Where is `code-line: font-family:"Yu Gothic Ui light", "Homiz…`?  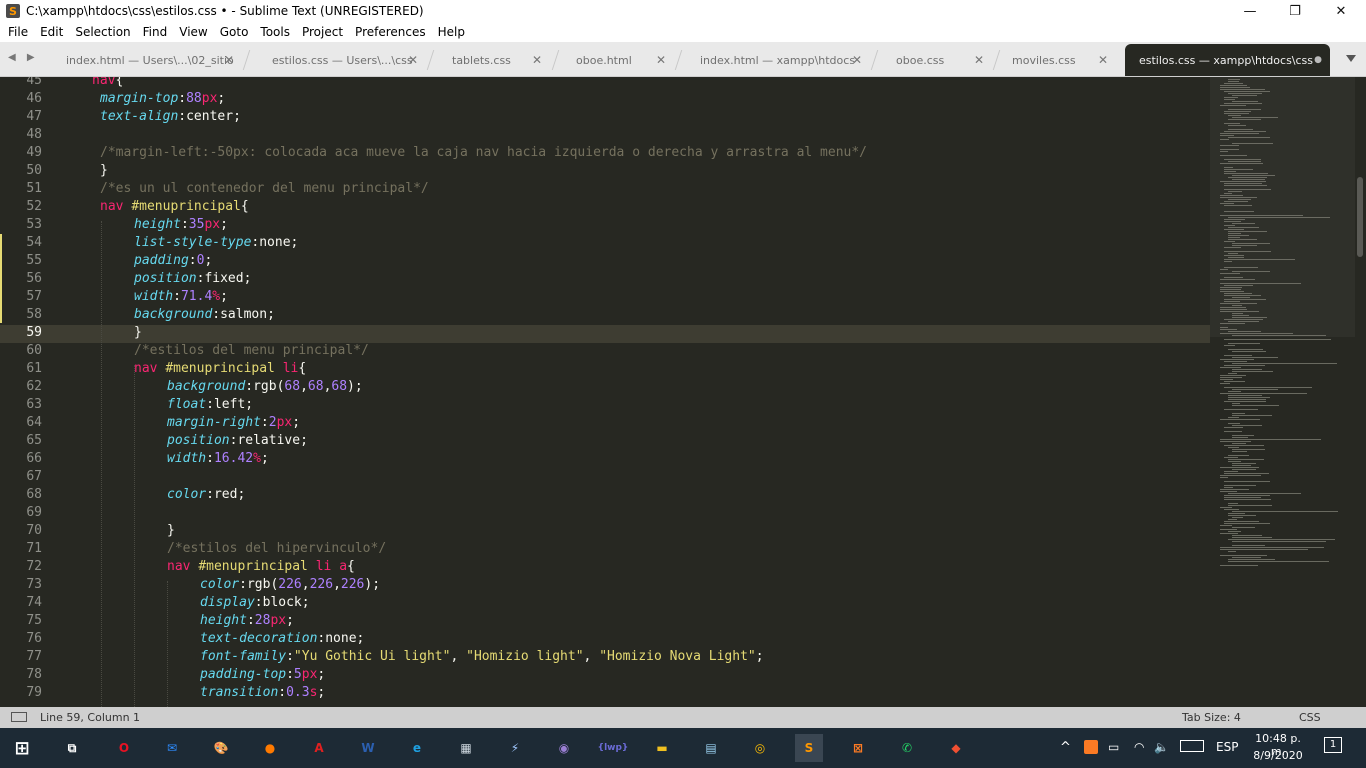
code-line: font-family:"Yu Gothic Ui light", "Homiz… is located at coordinates (482, 657).